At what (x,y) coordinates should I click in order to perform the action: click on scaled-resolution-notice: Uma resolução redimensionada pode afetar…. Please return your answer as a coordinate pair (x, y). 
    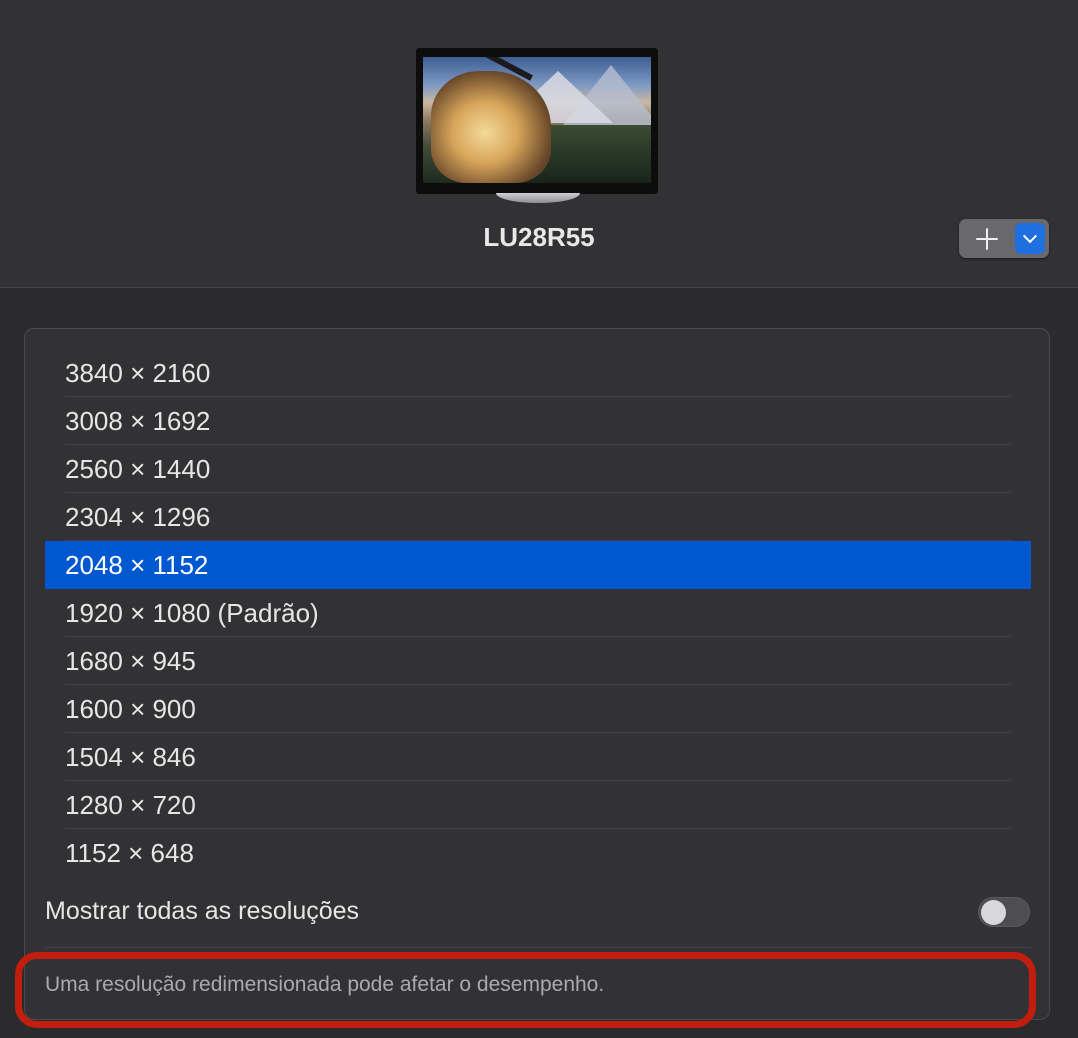
    Looking at the image, I should click on (325, 984).